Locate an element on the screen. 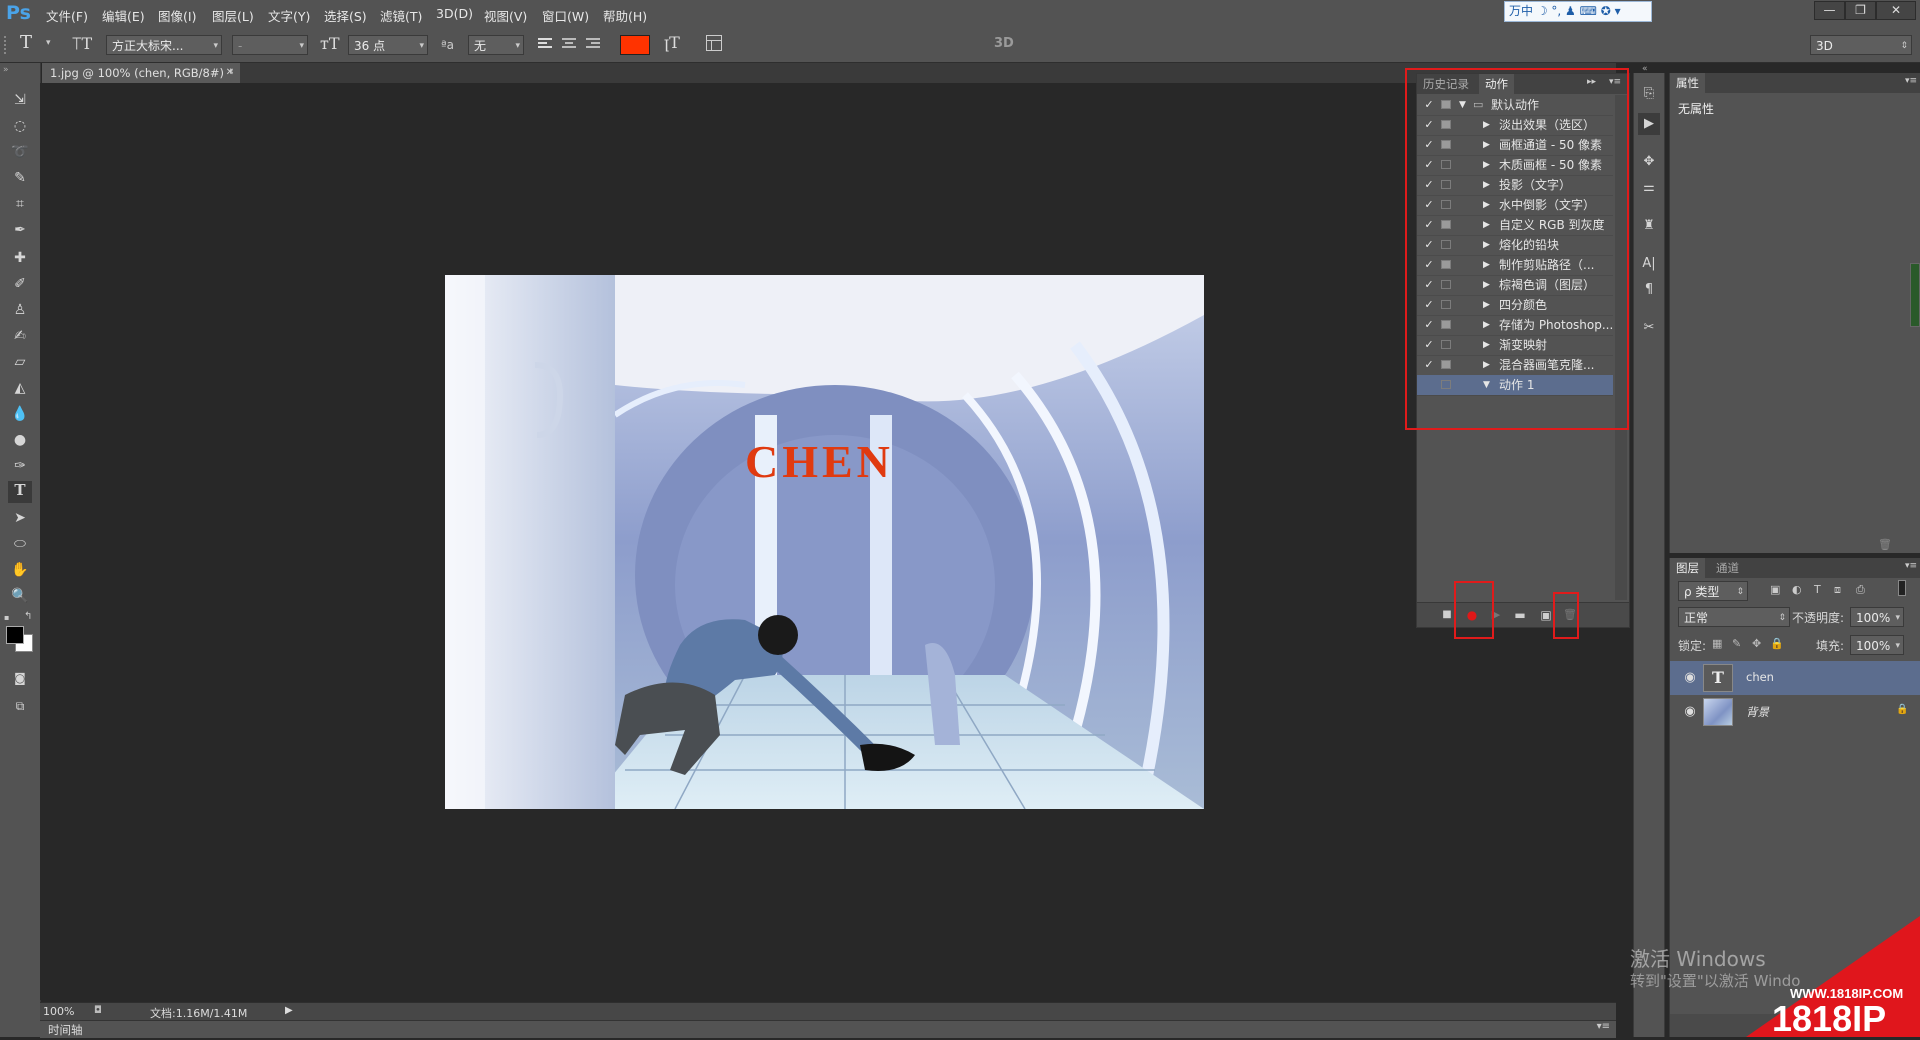  menu-window: 窗口(W) is located at coordinates (565, 15).